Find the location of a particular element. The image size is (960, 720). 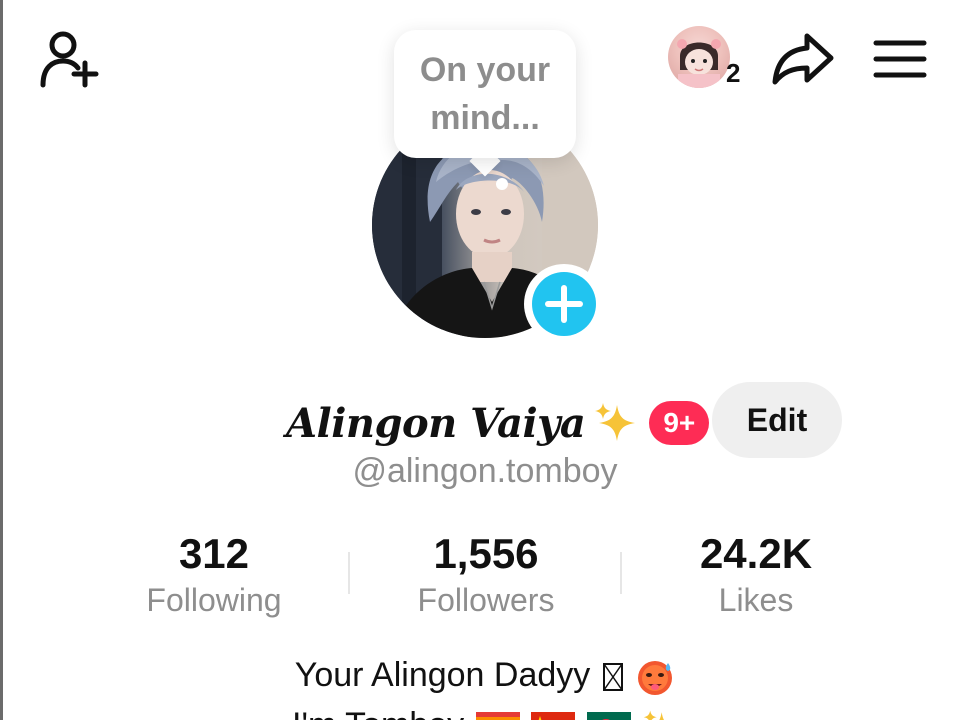

window-edge is located at coordinates (1, 360).